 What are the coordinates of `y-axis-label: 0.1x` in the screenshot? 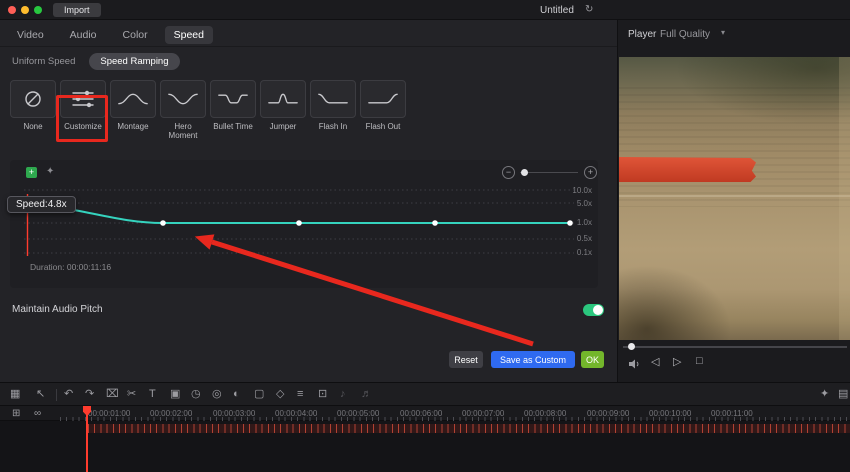 It's located at (584, 252).